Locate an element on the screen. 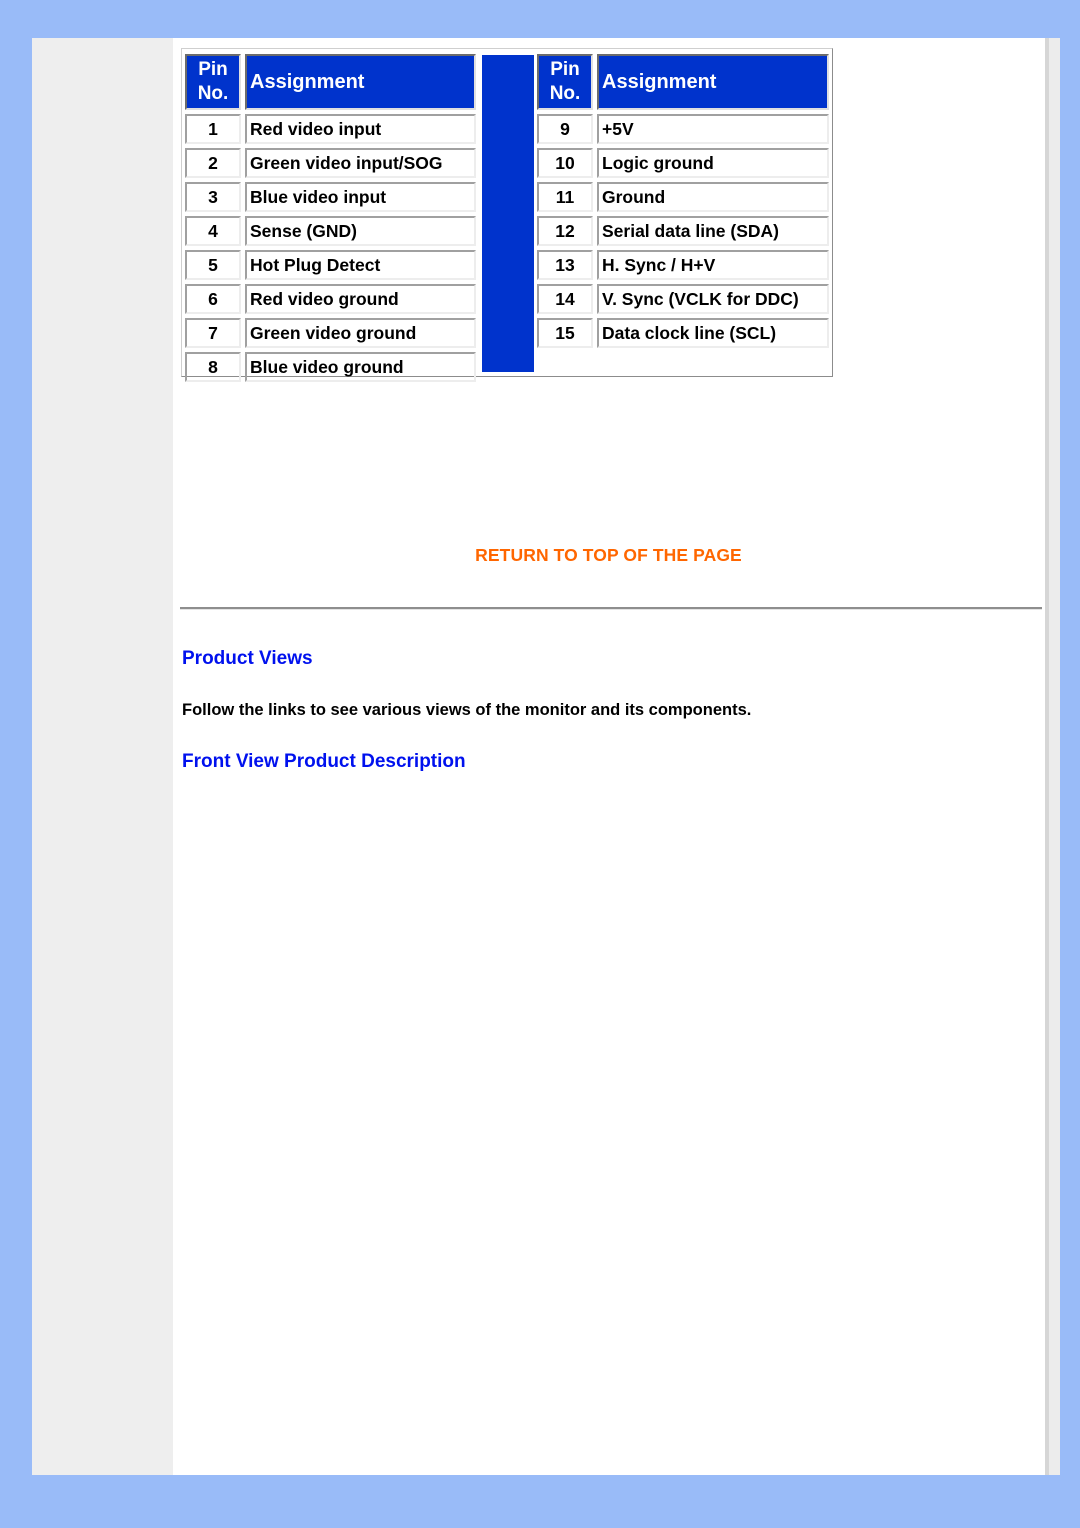  assignment-cell: H. Sync / H+V is located at coordinates (713, 265).